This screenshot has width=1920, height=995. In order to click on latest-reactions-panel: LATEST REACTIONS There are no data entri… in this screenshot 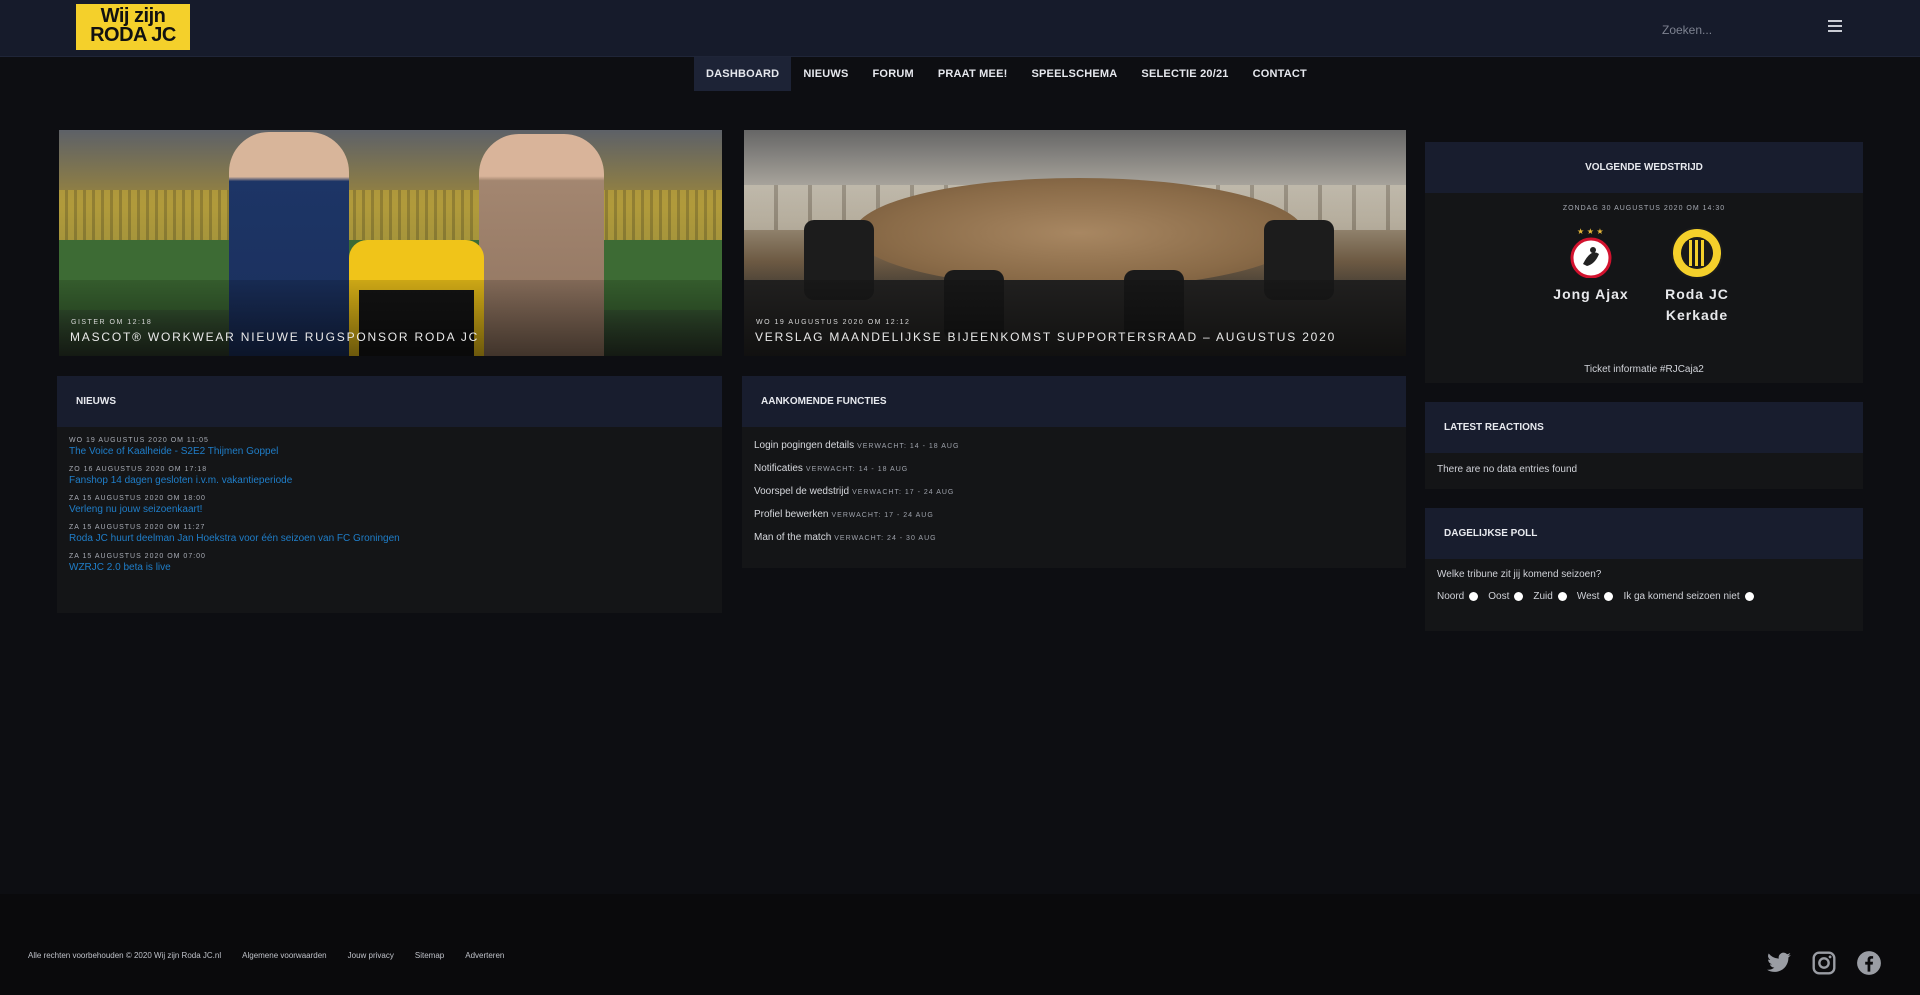, I will do `click(1644, 445)`.